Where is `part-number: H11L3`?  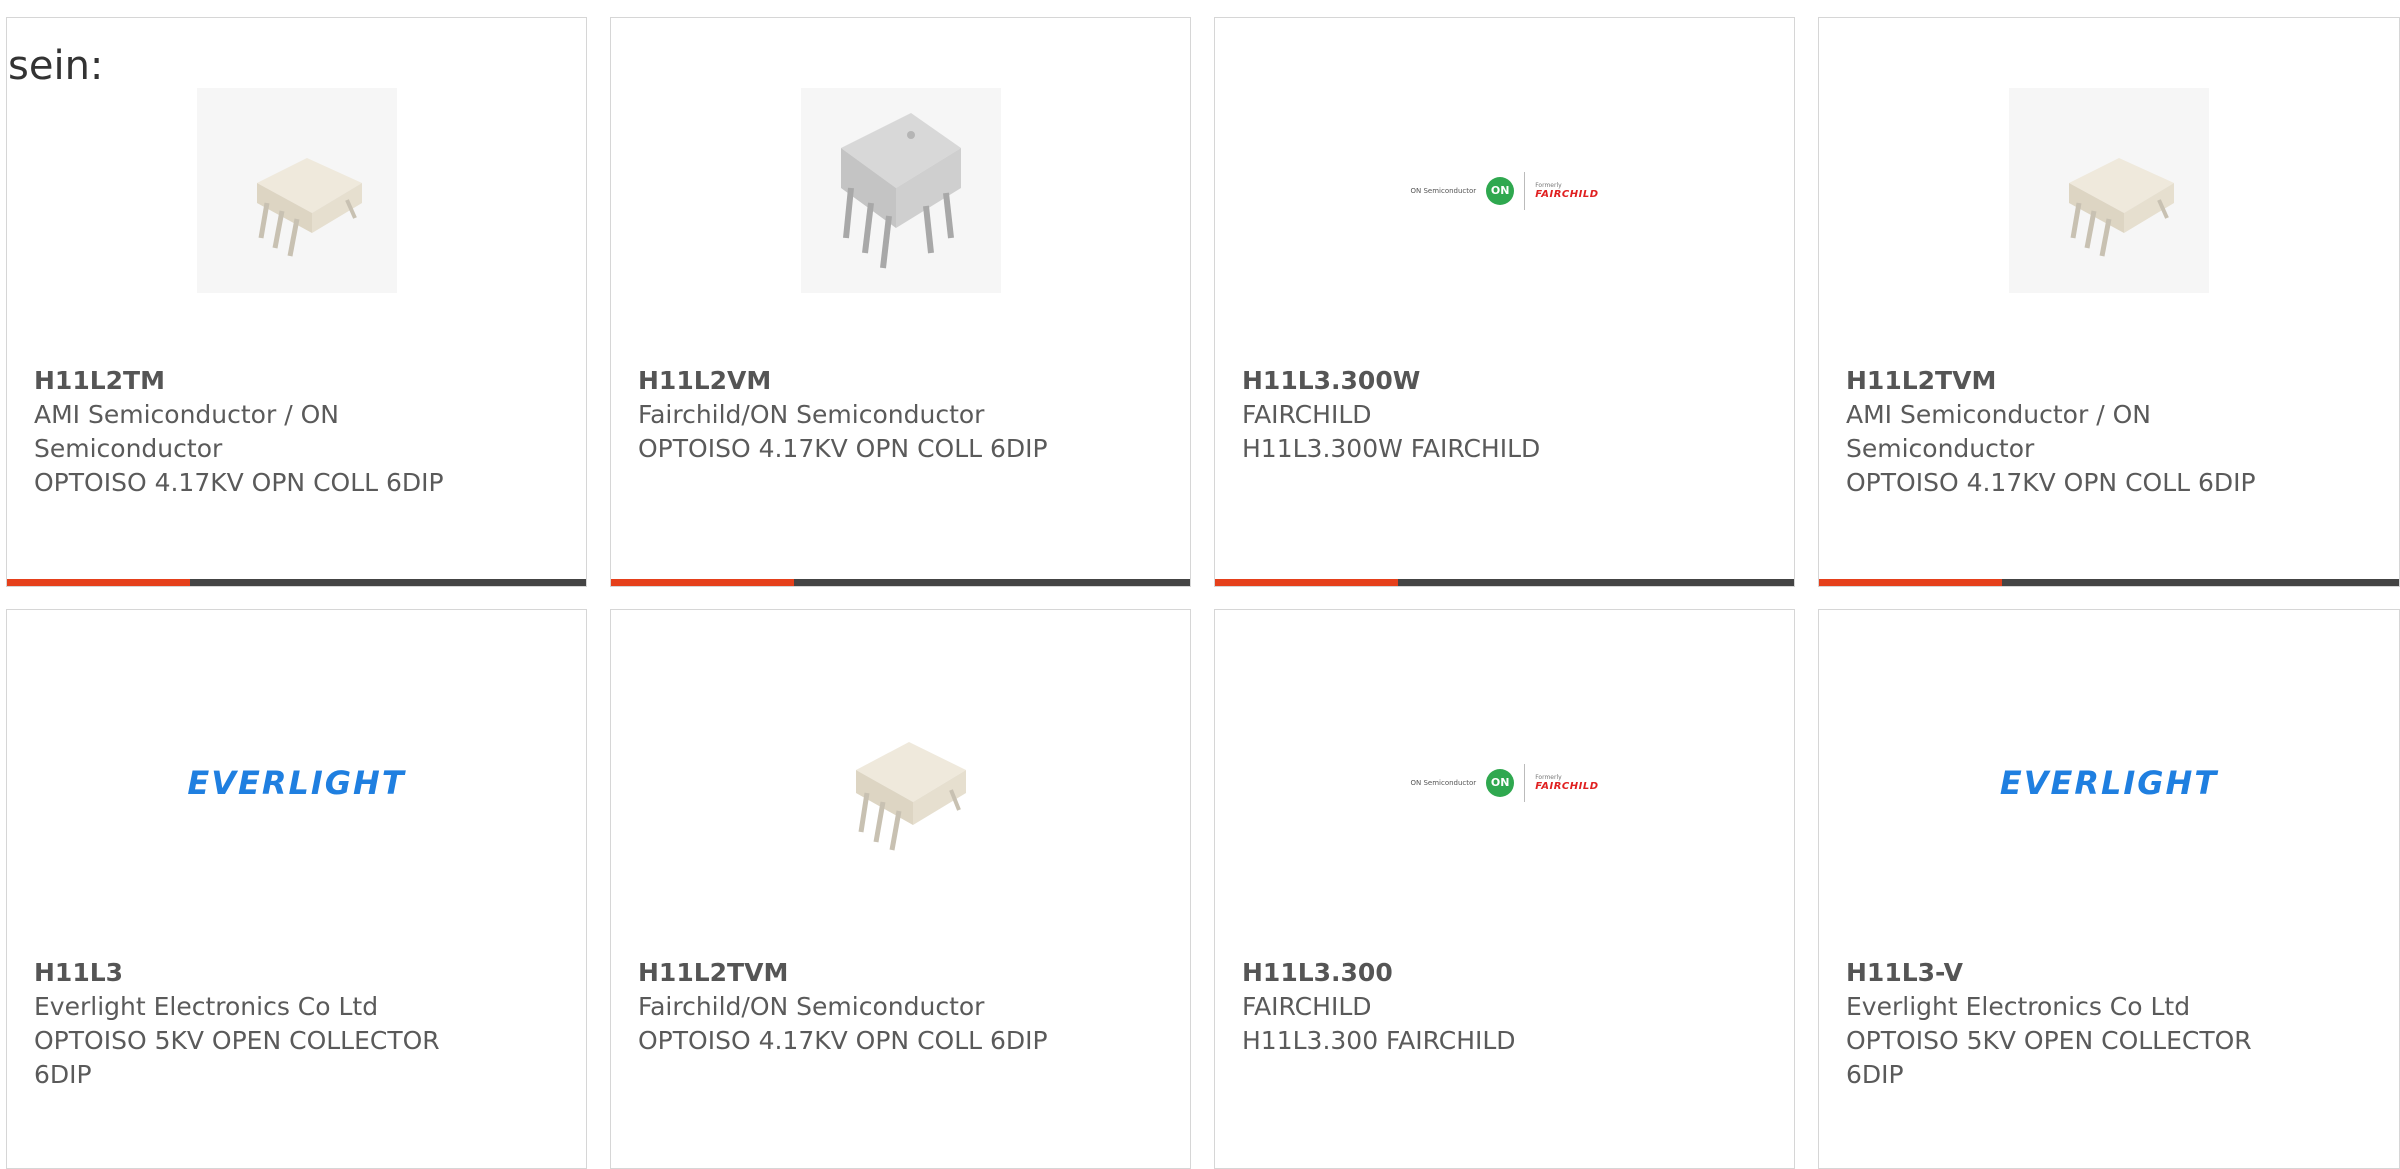
part-number: H11L3 is located at coordinates (300, 973).